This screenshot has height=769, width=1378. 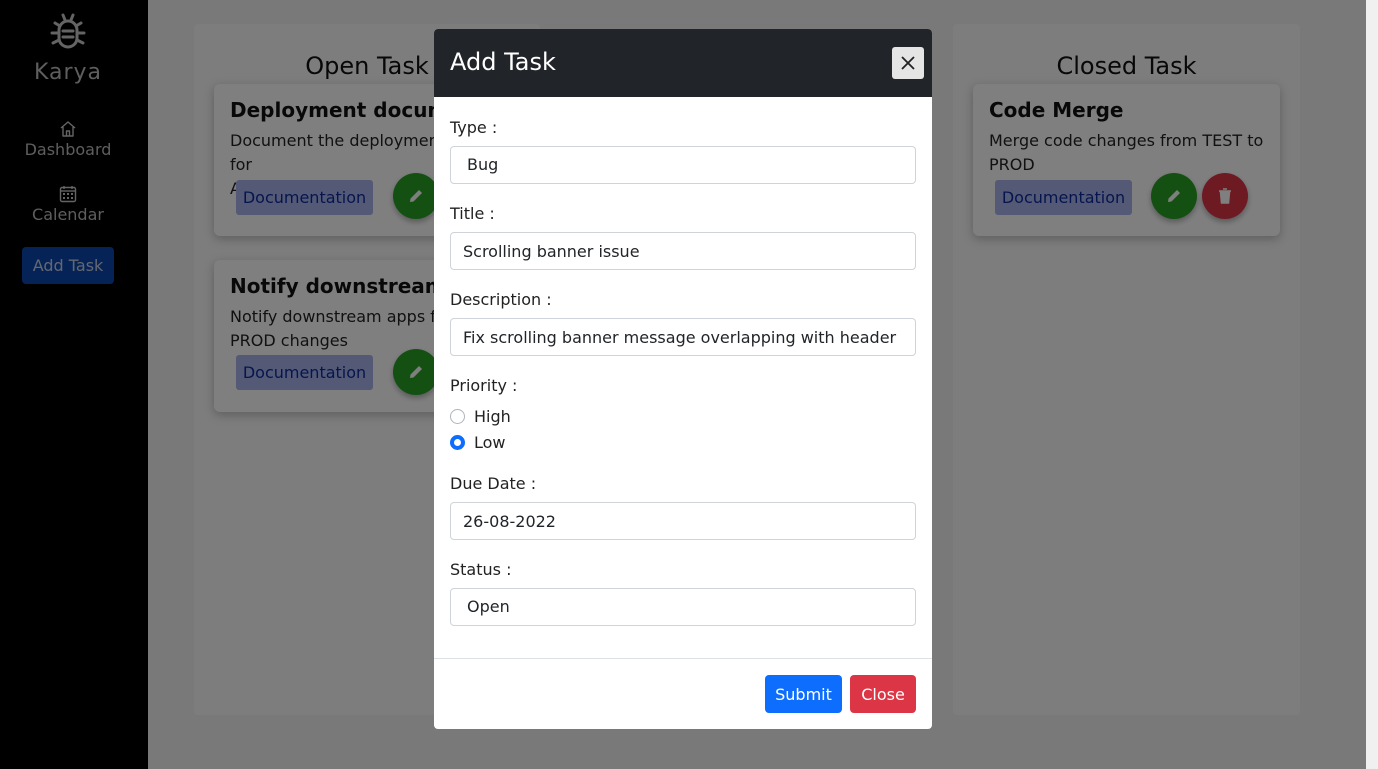 I want to click on modal-close-button, so click(x=908, y=63).